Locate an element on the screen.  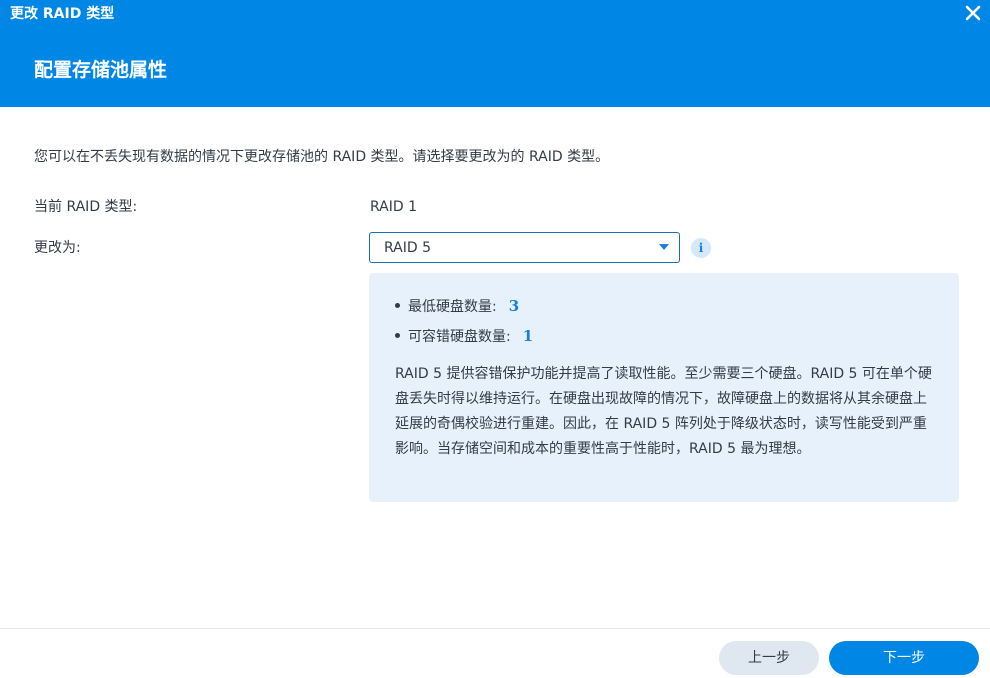
info-icon: i is located at coordinates (701, 248).